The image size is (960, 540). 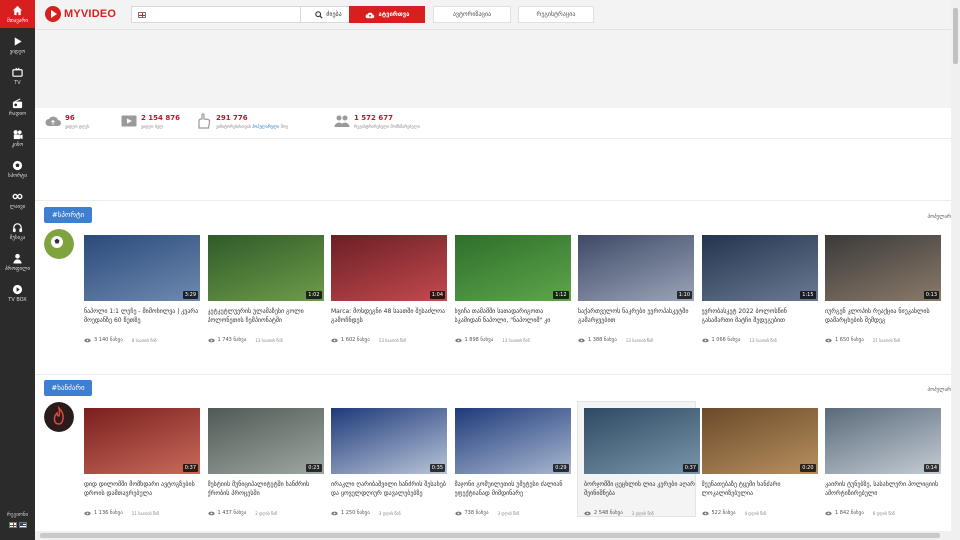 What do you see at coordinates (152, 126) in the screenshot?
I see `stat-label: ვიდეო სულ` at bounding box center [152, 126].